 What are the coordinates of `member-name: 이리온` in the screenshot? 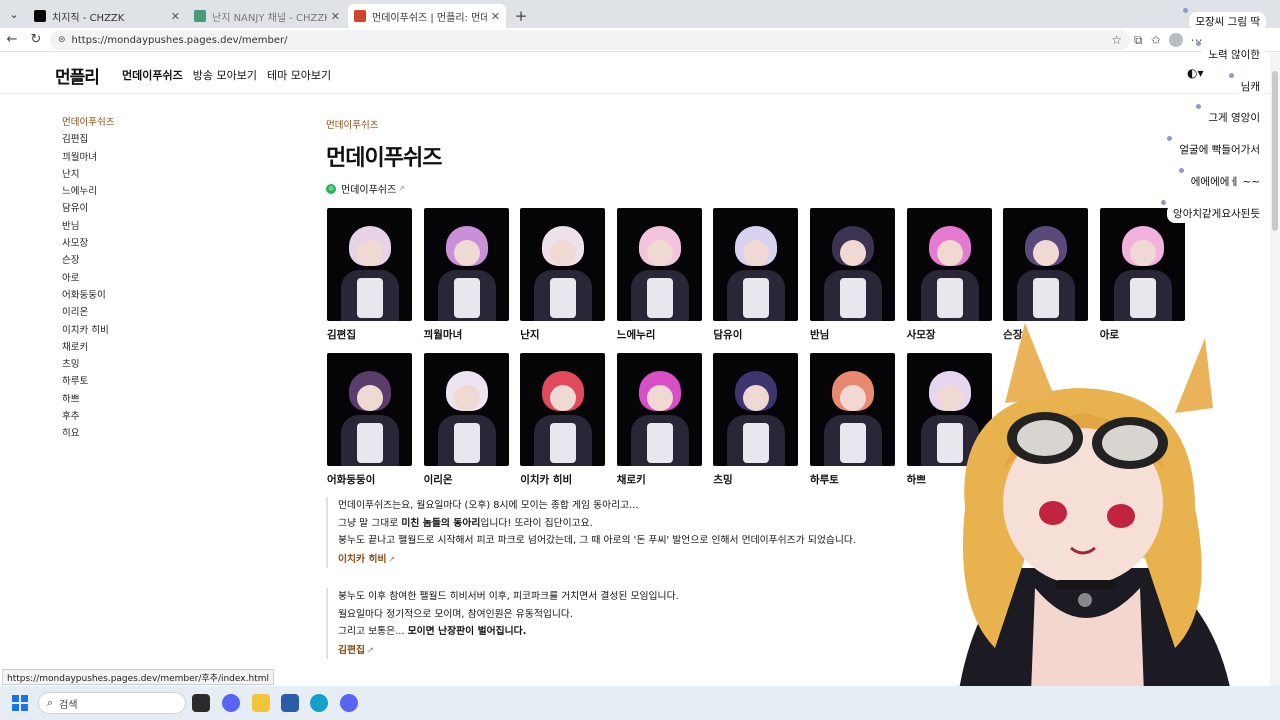 It's located at (466, 479).